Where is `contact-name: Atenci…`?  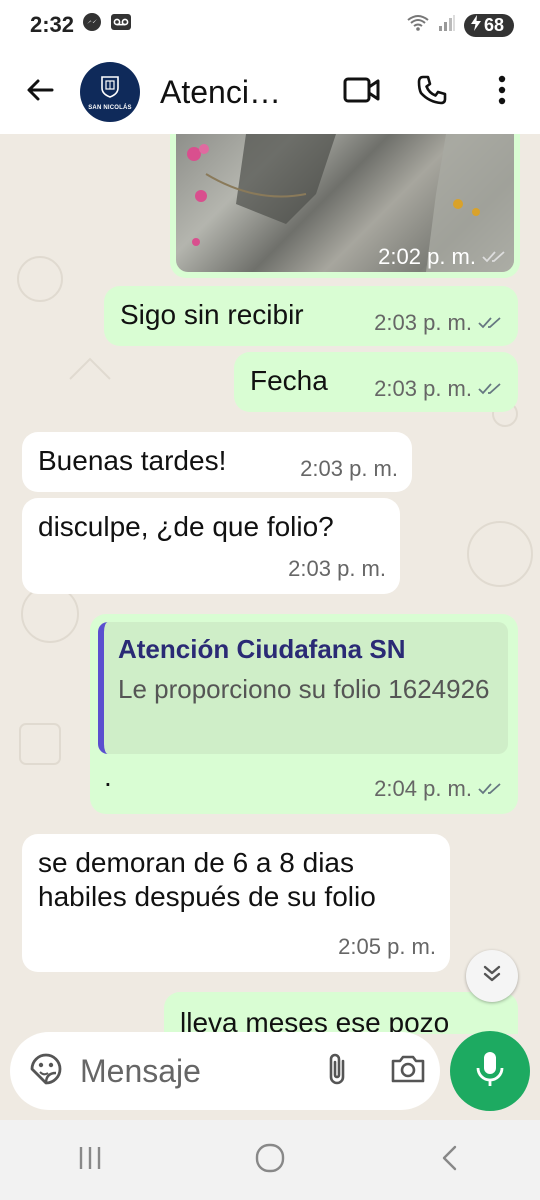
contact-name: Atenci… is located at coordinates (230, 92).